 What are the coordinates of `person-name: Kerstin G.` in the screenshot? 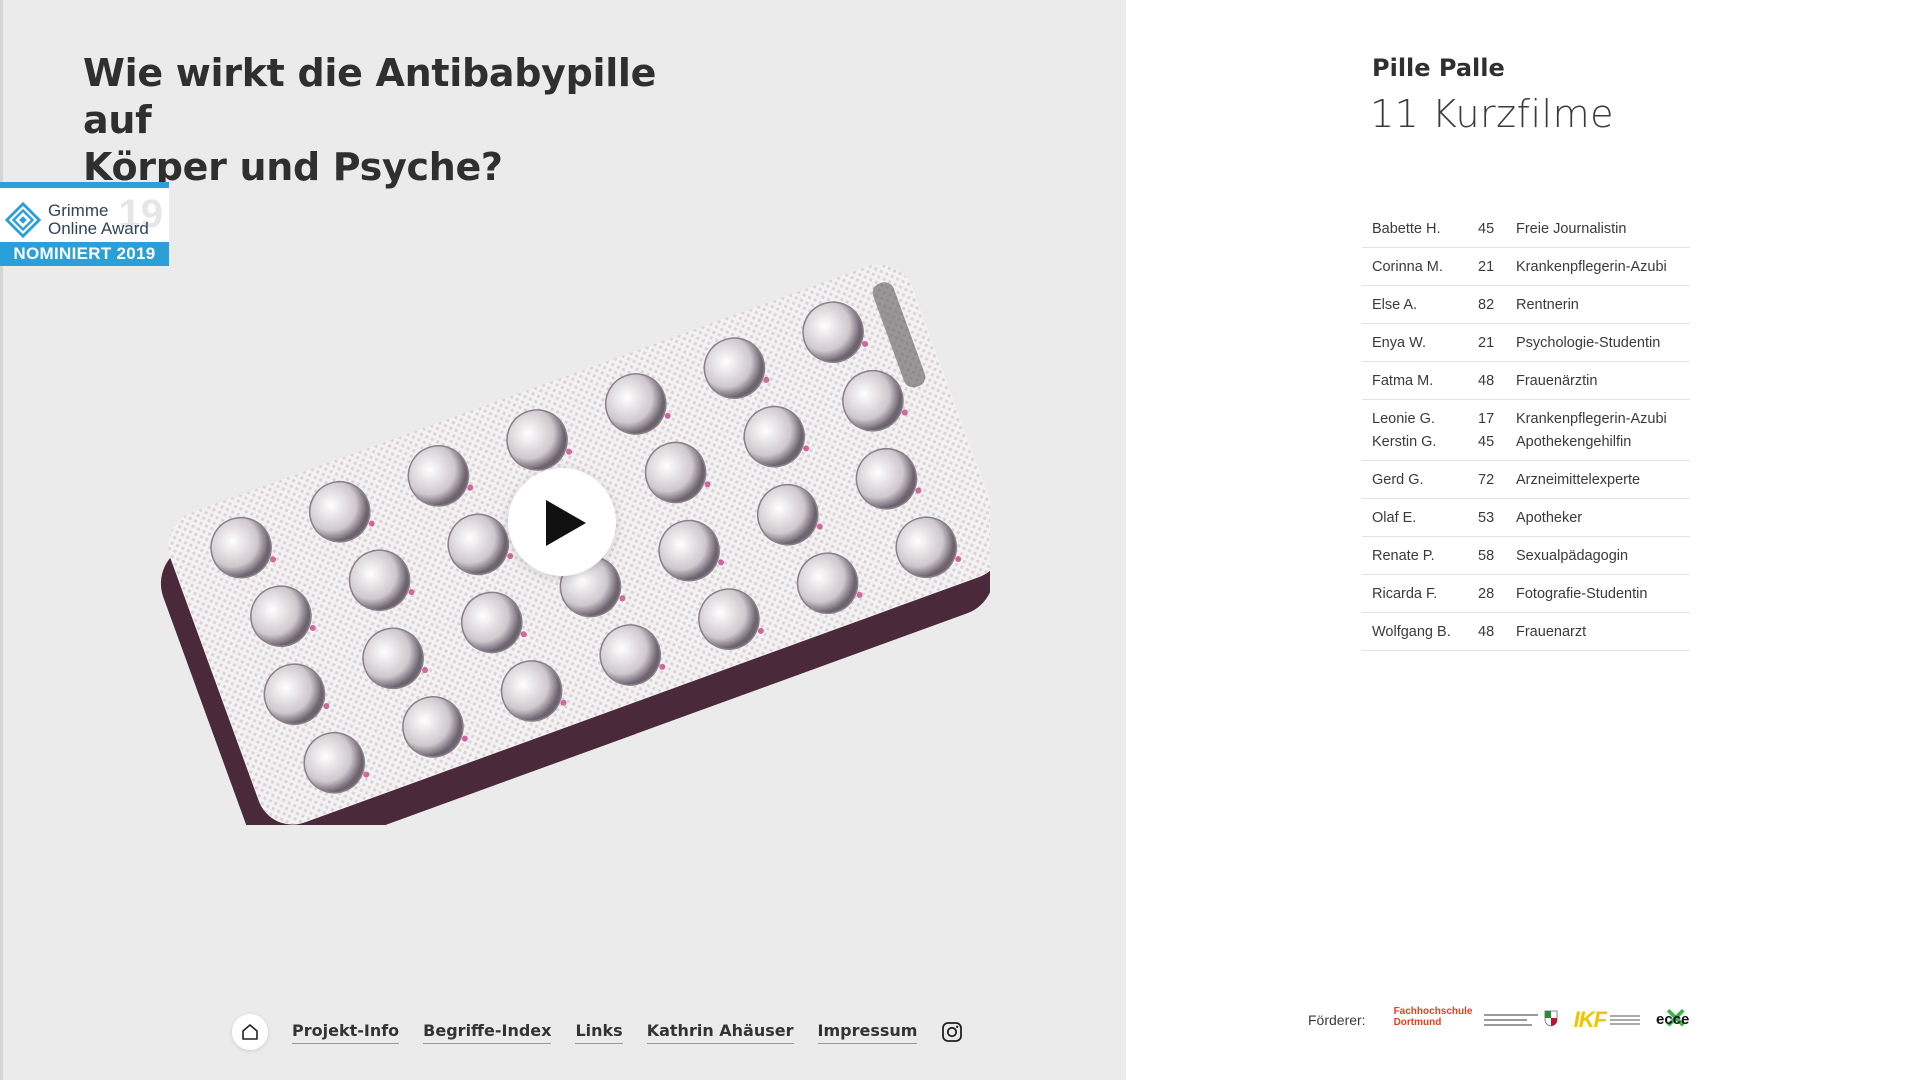 It's located at (1404, 442).